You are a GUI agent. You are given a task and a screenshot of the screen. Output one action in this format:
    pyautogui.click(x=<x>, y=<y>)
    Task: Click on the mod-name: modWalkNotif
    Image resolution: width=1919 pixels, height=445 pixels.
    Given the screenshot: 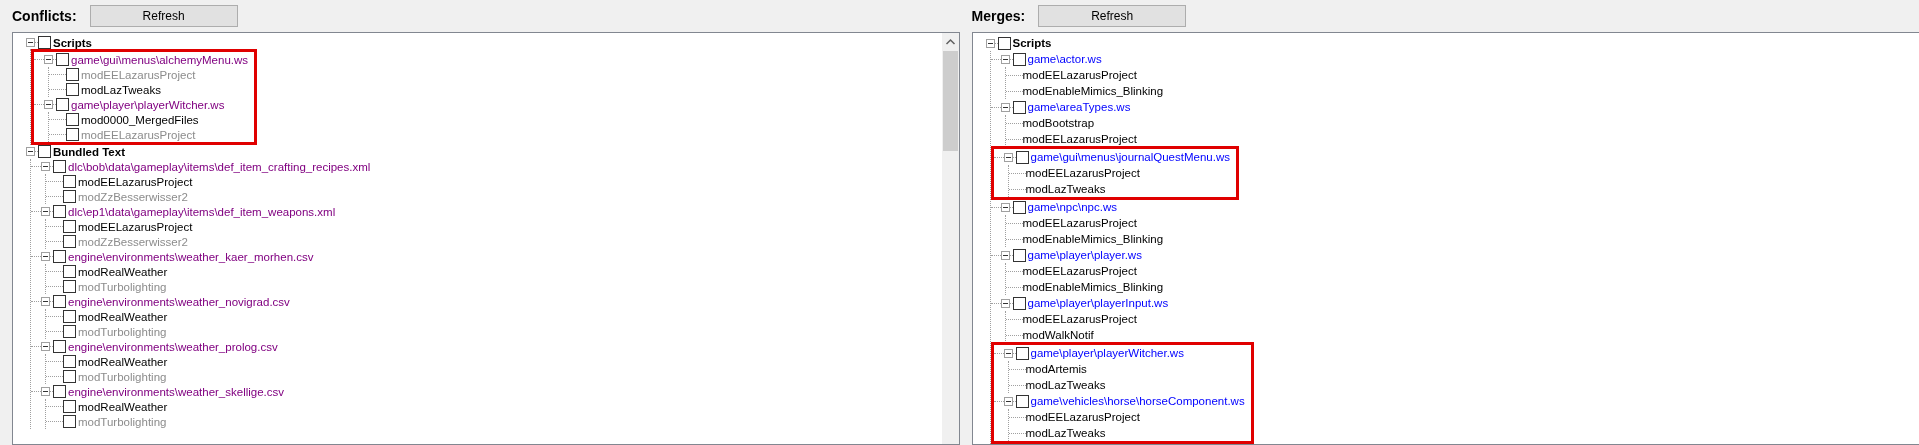 What is the action you would take?
    pyautogui.click(x=1058, y=335)
    